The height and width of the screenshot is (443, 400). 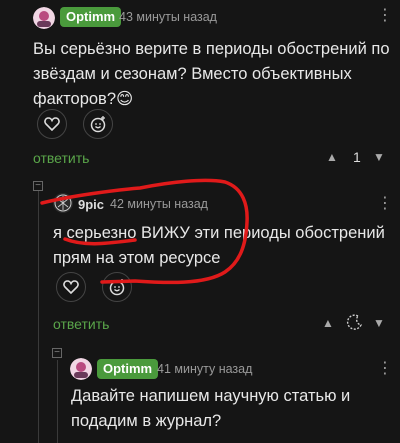 I want to click on comment-line: факторов?😊, so click(x=83, y=99).